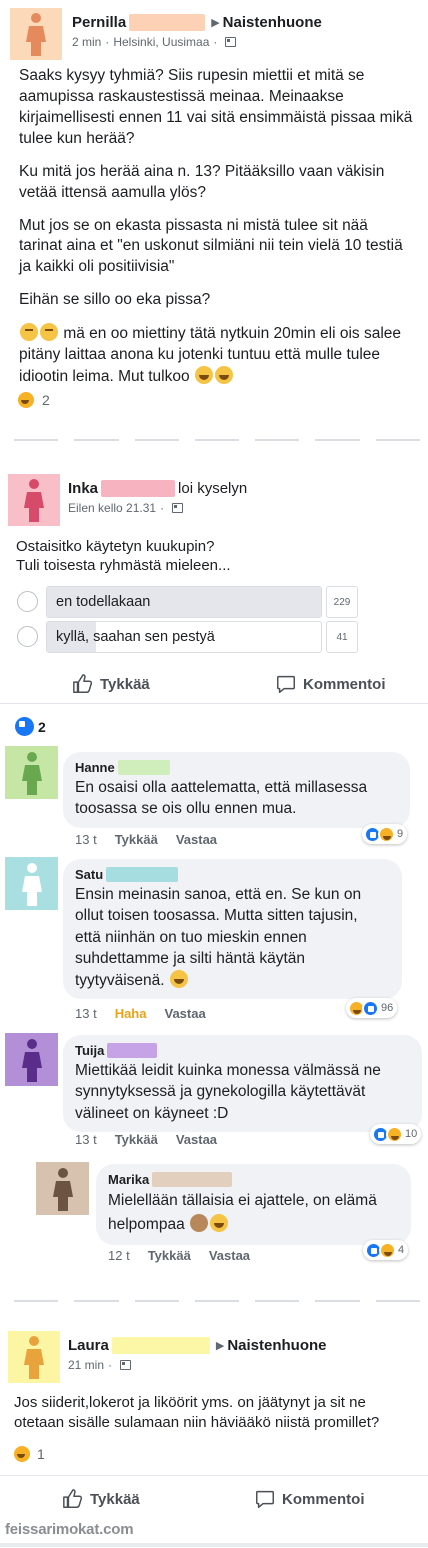 The height and width of the screenshot is (1548, 428). I want to click on post2-meta: Eilen kello 21.31 ·, so click(157, 508).